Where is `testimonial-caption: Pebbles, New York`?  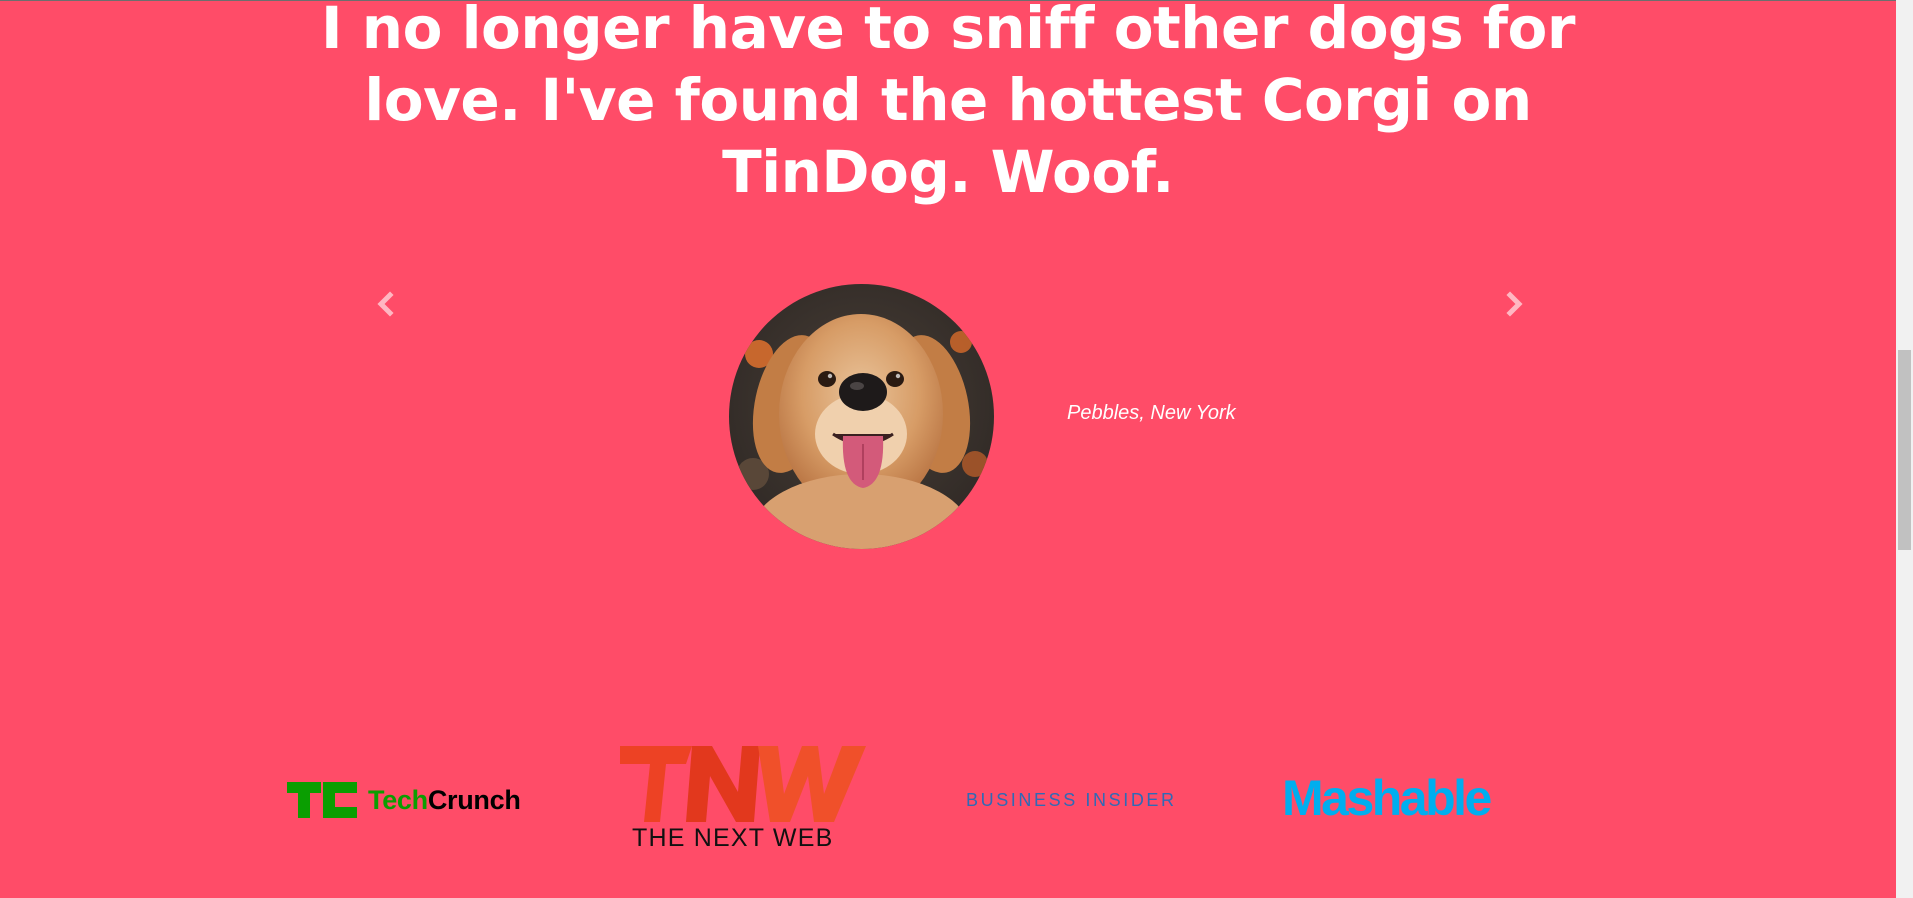
testimonial-caption: Pebbles, New York is located at coordinates (1151, 413).